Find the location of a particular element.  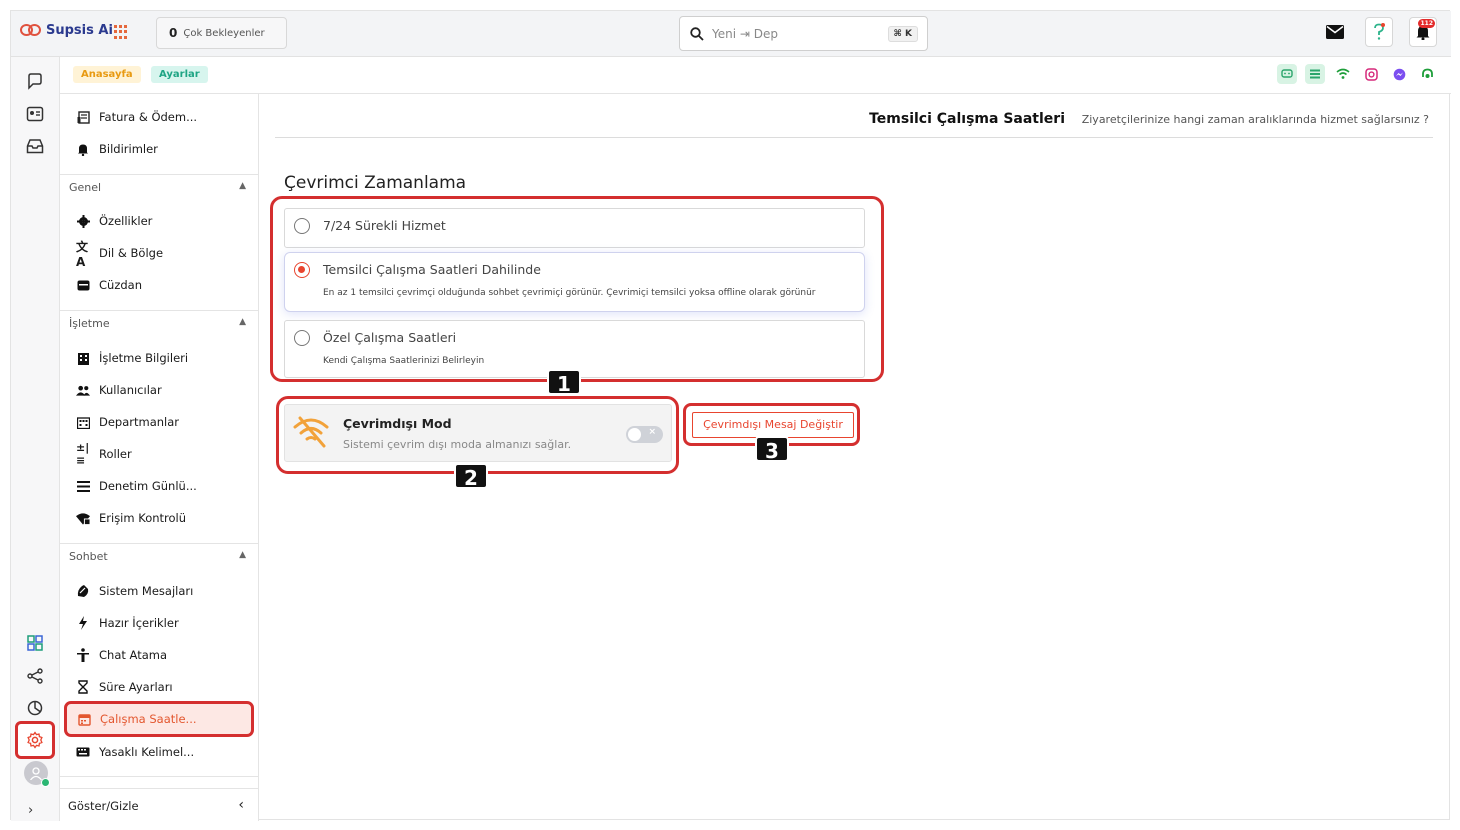

list-icon is located at coordinates (83, 486).